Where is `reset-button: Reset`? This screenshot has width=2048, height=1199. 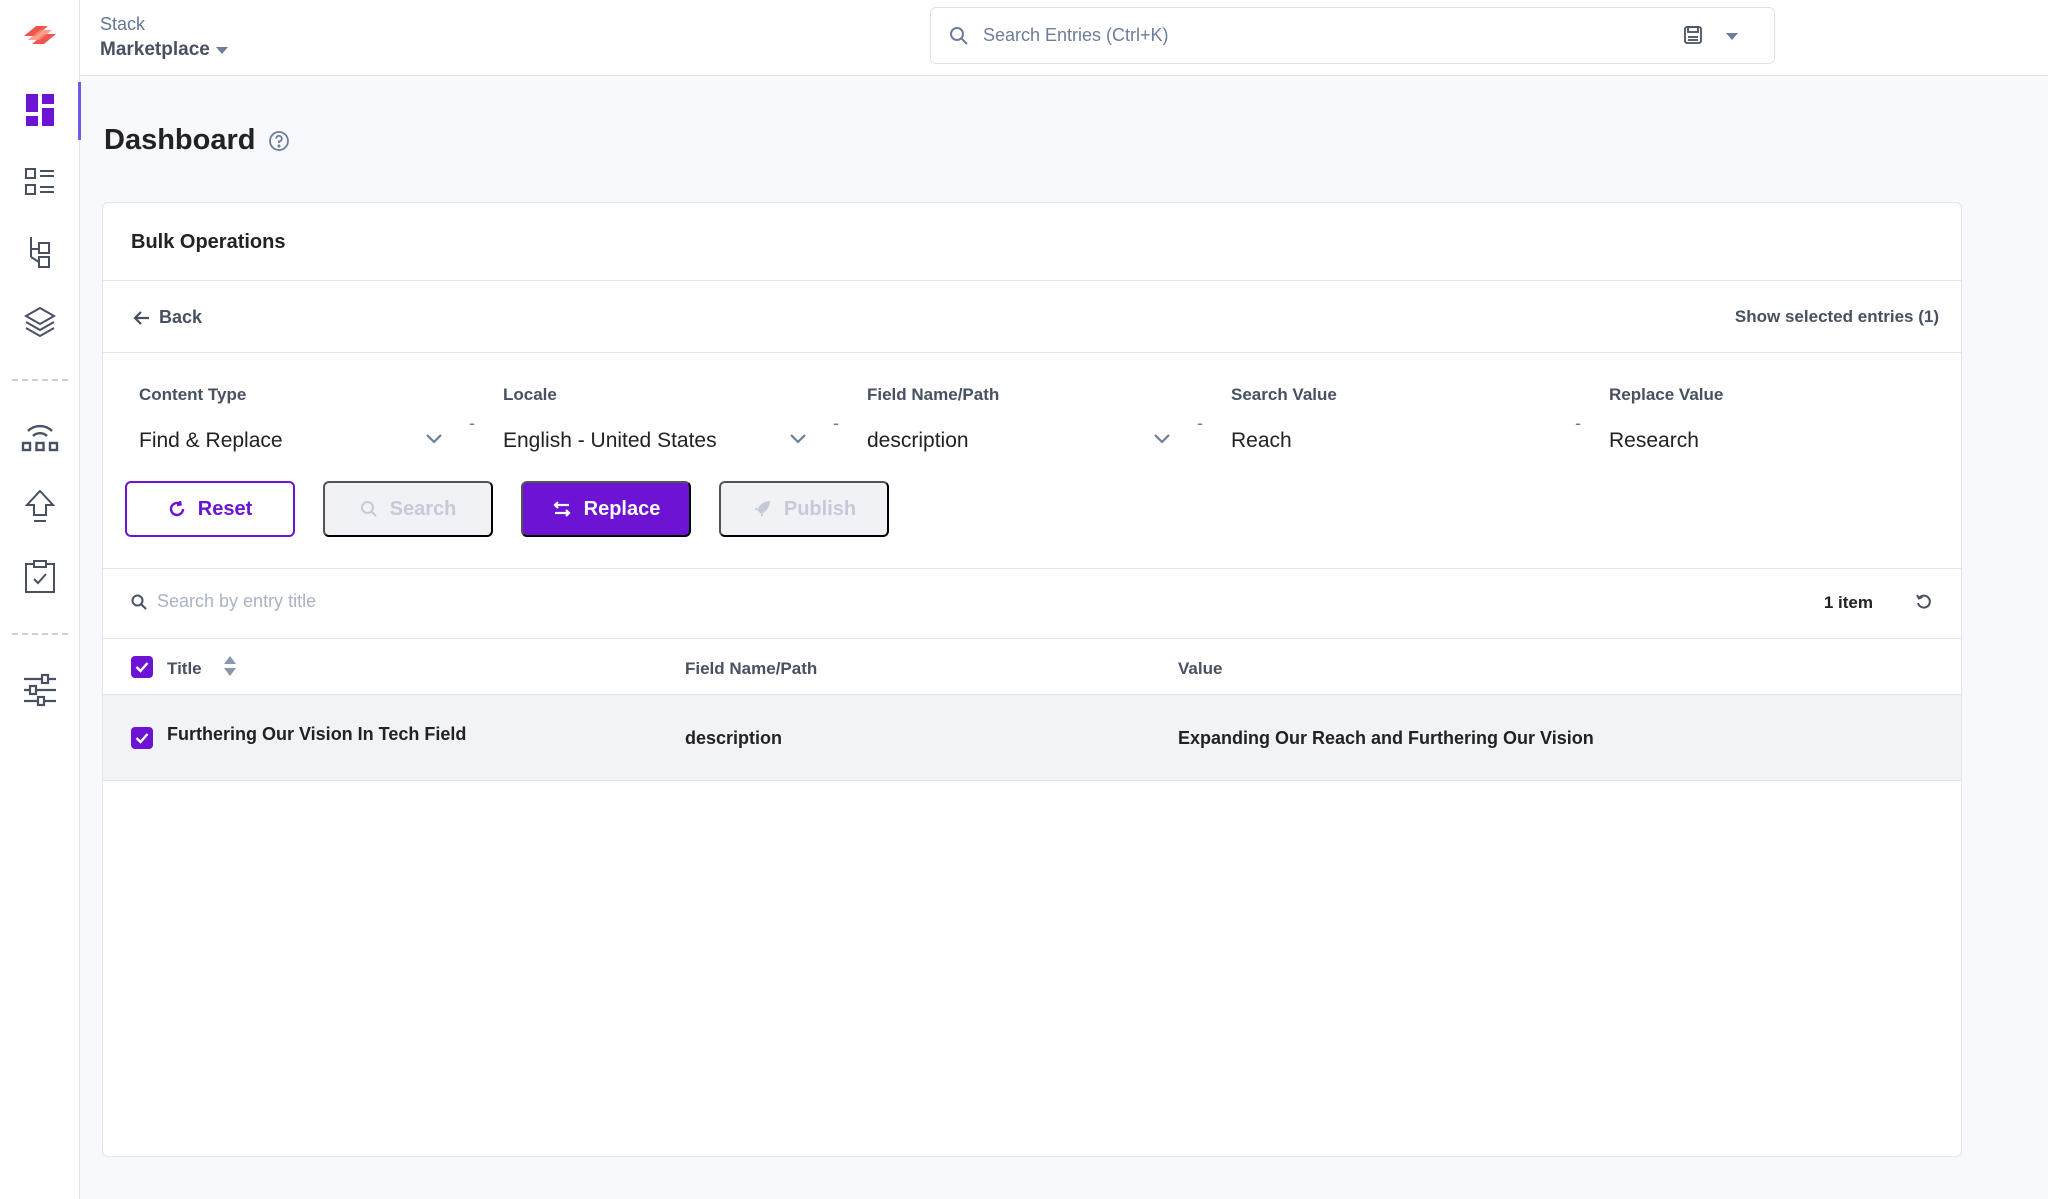 reset-button: Reset is located at coordinates (210, 509).